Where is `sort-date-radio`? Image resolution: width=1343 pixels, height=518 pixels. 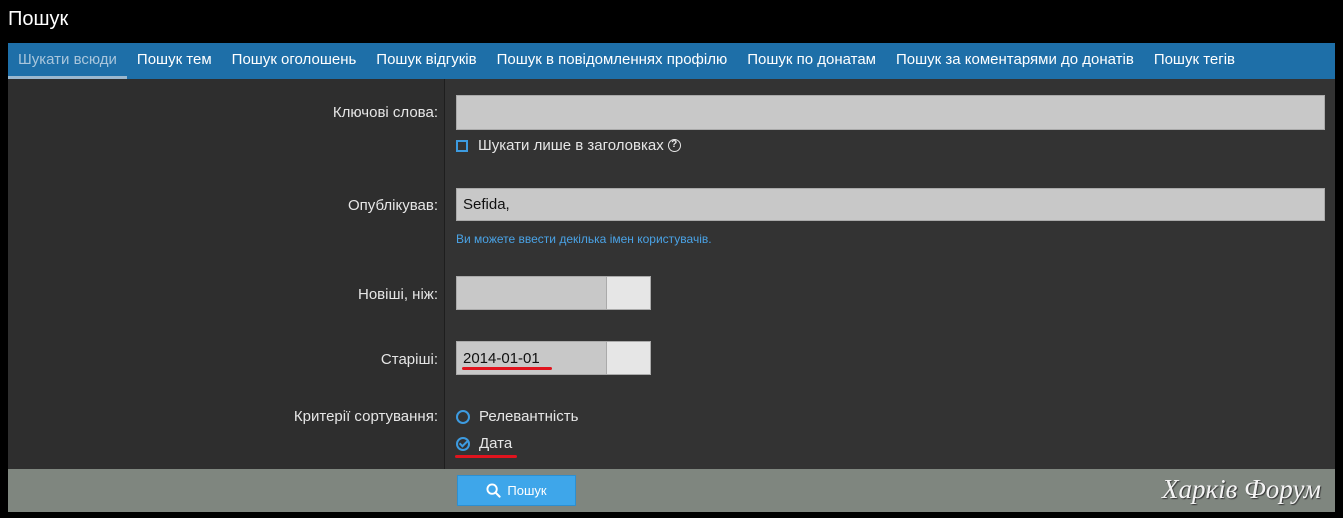 sort-date-radio is located at coordinates (463, 443).